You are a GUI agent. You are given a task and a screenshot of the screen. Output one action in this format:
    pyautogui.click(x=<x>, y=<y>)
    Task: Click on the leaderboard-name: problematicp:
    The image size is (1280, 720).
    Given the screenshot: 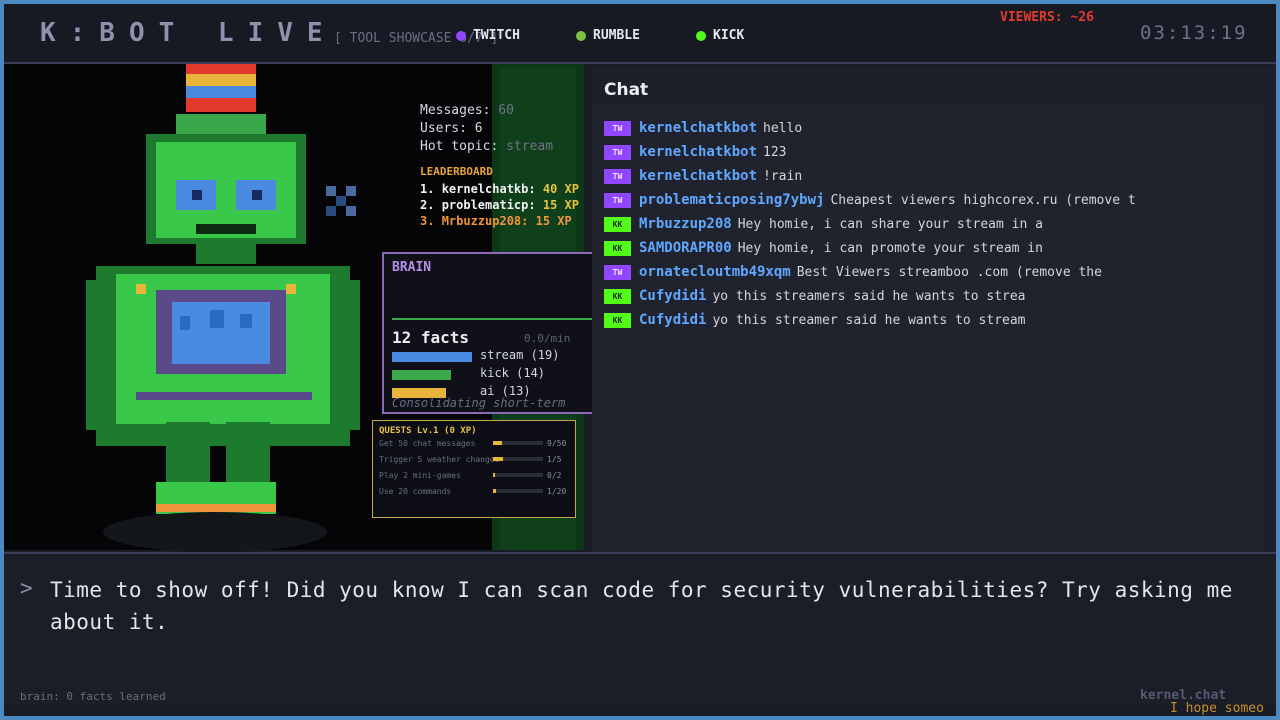 What is the action you would take?
    pyautogui.click(x=488, y=205)
    